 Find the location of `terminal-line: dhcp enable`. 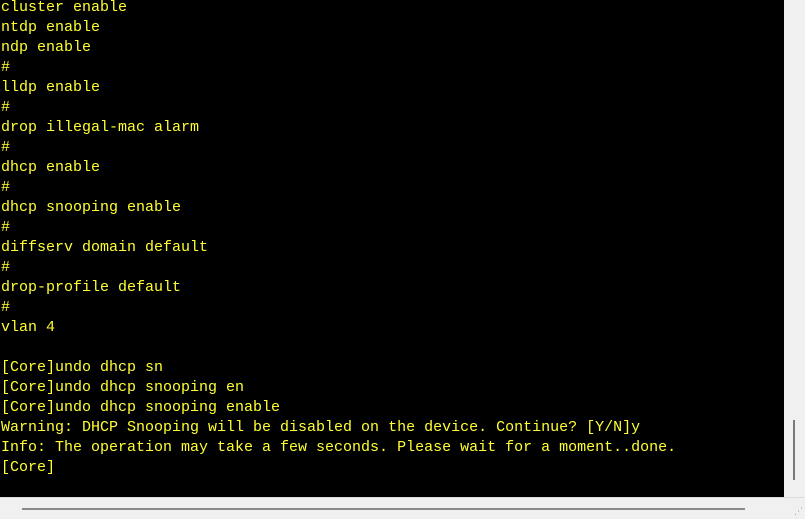

terminal-line: dhcp enable is located at coordinates (51, 167).